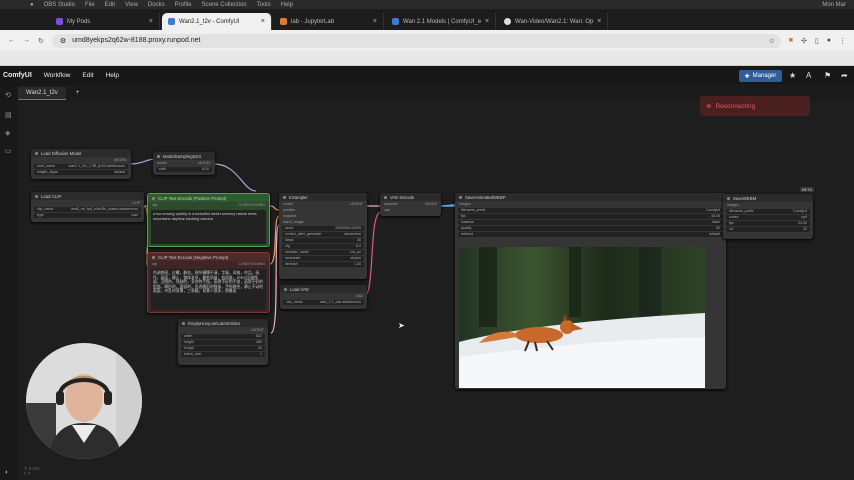 The height and width of the screenshot is (480, 854). I want to click on cfg-widget: cfg 6.0, so click(323, 246).